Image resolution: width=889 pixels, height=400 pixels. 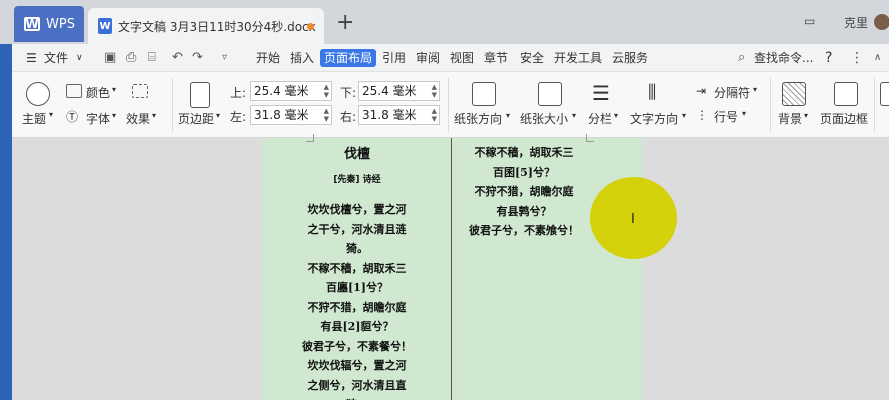 What do you see at coordinates (524, 230) in the screenshot?
I see `poem-line: 彼君子兮，不素飧兮！` at bounding box center [524, 230].